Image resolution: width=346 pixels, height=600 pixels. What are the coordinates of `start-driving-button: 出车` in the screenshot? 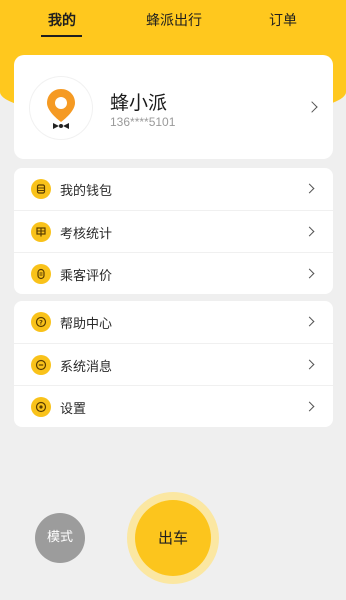 It's located at (173, 538).